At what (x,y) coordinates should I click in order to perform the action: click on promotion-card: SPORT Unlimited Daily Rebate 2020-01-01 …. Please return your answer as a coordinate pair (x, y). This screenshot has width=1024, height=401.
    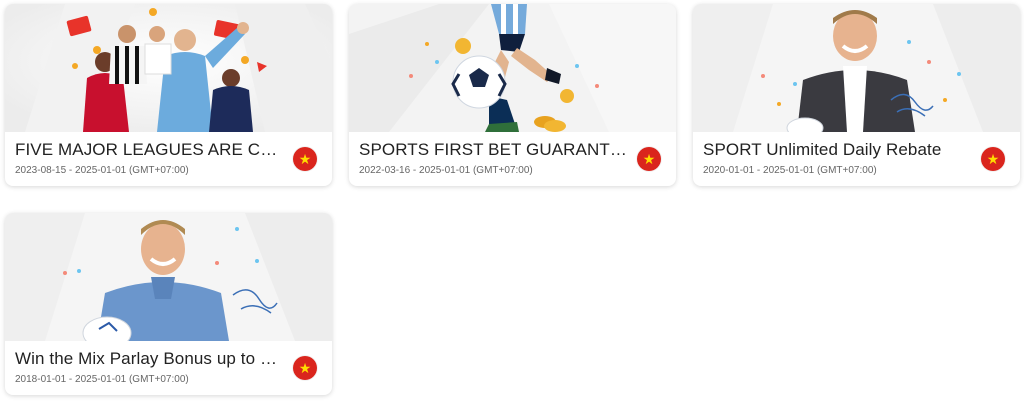
    Looking at the image, I should click on (856, 95).